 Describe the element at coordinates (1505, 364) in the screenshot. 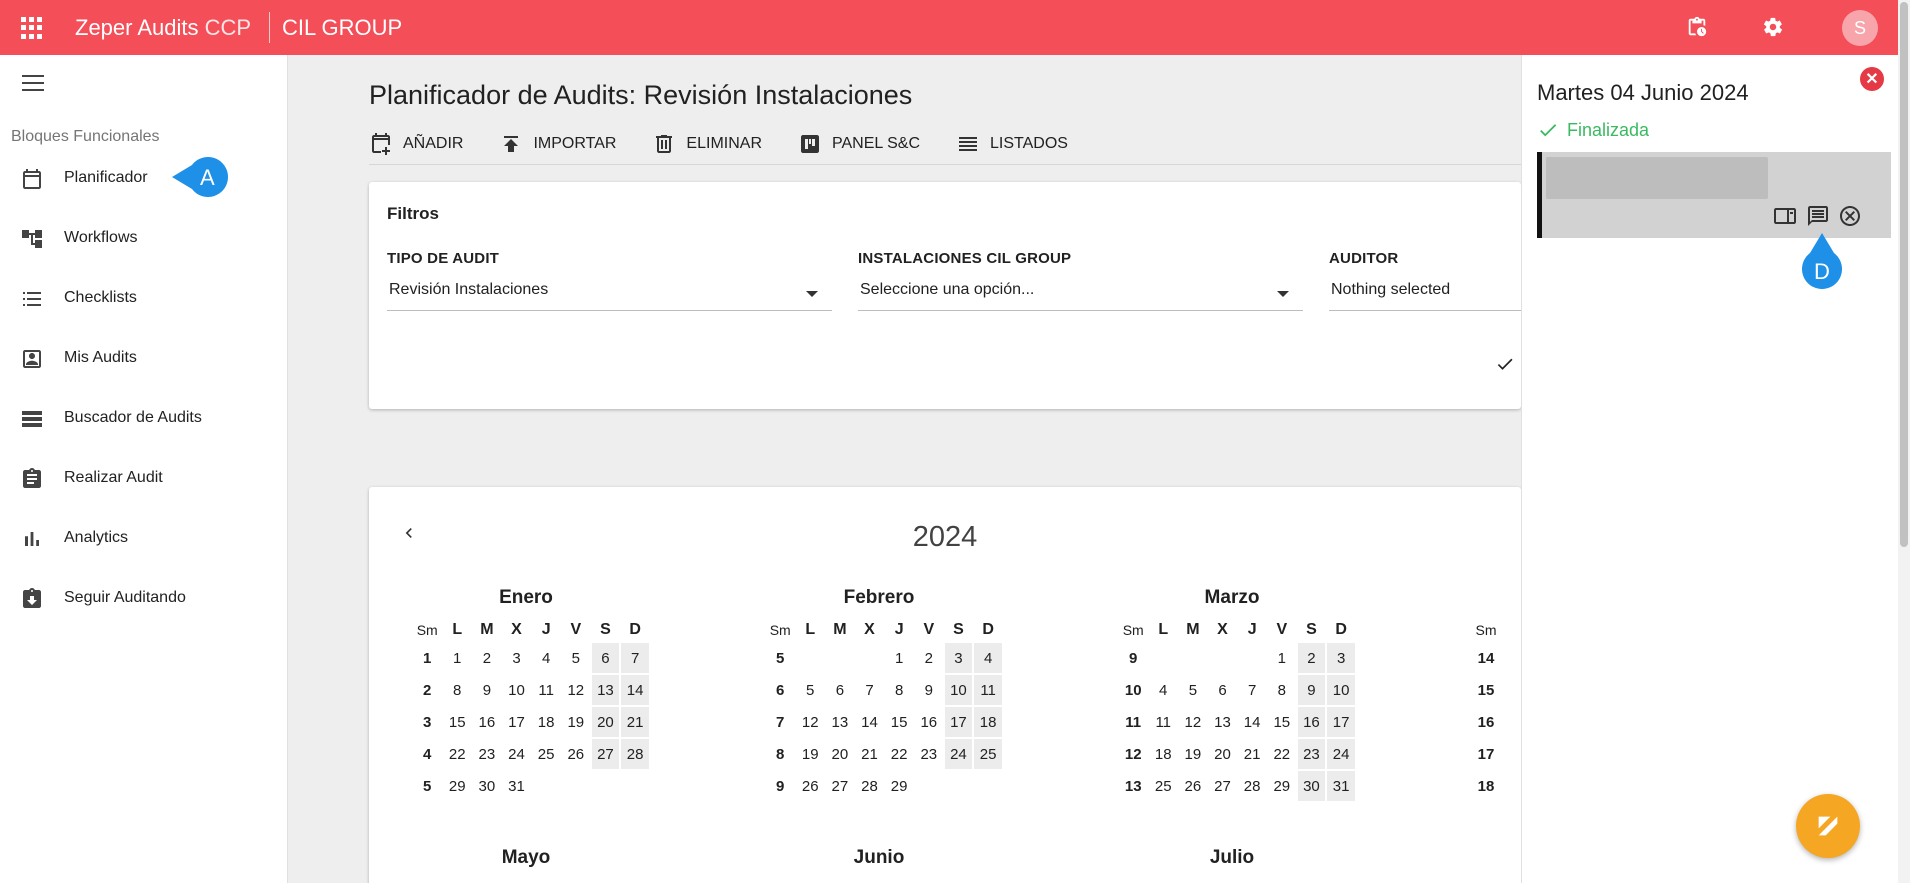

I see `check-icon` at that location.